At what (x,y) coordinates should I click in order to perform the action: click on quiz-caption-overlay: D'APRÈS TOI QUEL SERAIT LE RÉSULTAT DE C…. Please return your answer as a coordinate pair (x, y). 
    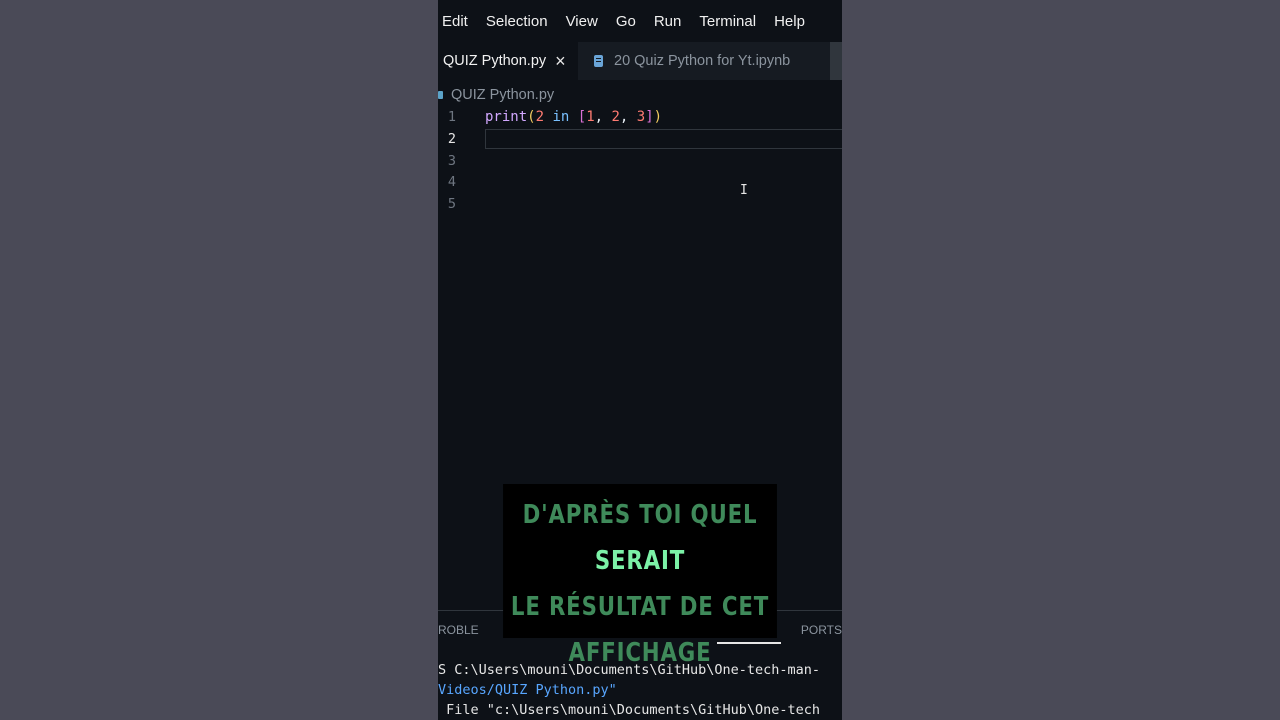
    Looking at the image, I should click on (640, 576).